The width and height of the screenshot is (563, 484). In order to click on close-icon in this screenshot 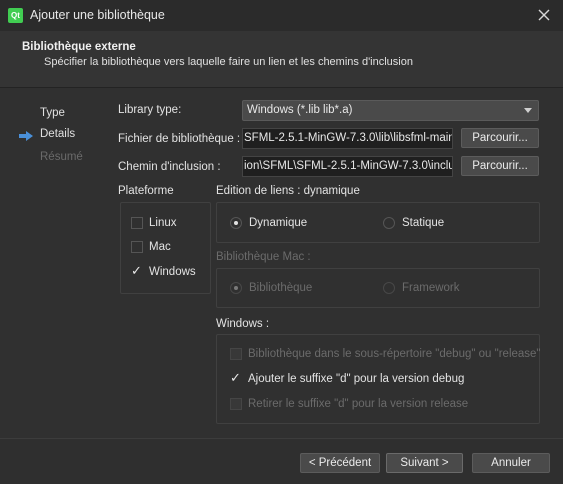, I will do `click(544, 15)`.